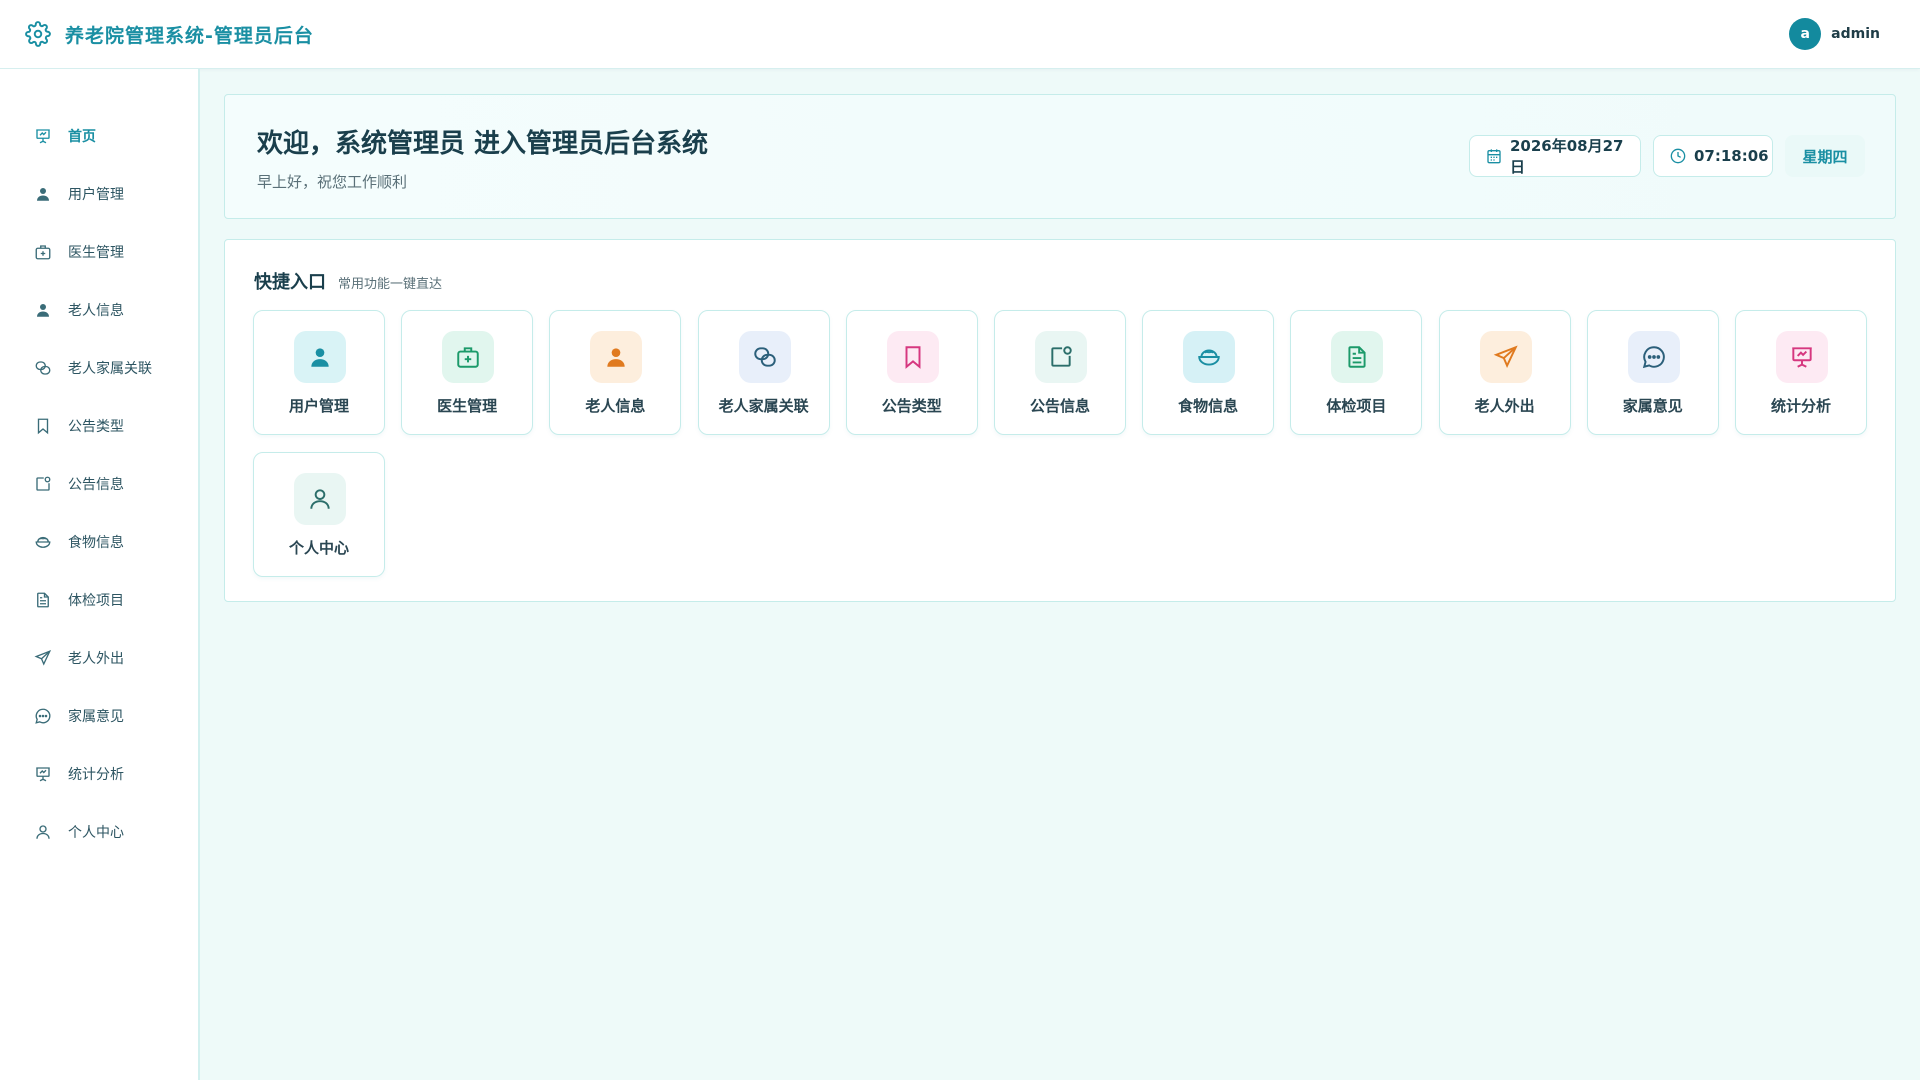 This screenshot has width=1920, height=1080. Describe the element at coordinates (911, 406) in the screenshot. I see `quick-tile-label: 公告类型` at that location.